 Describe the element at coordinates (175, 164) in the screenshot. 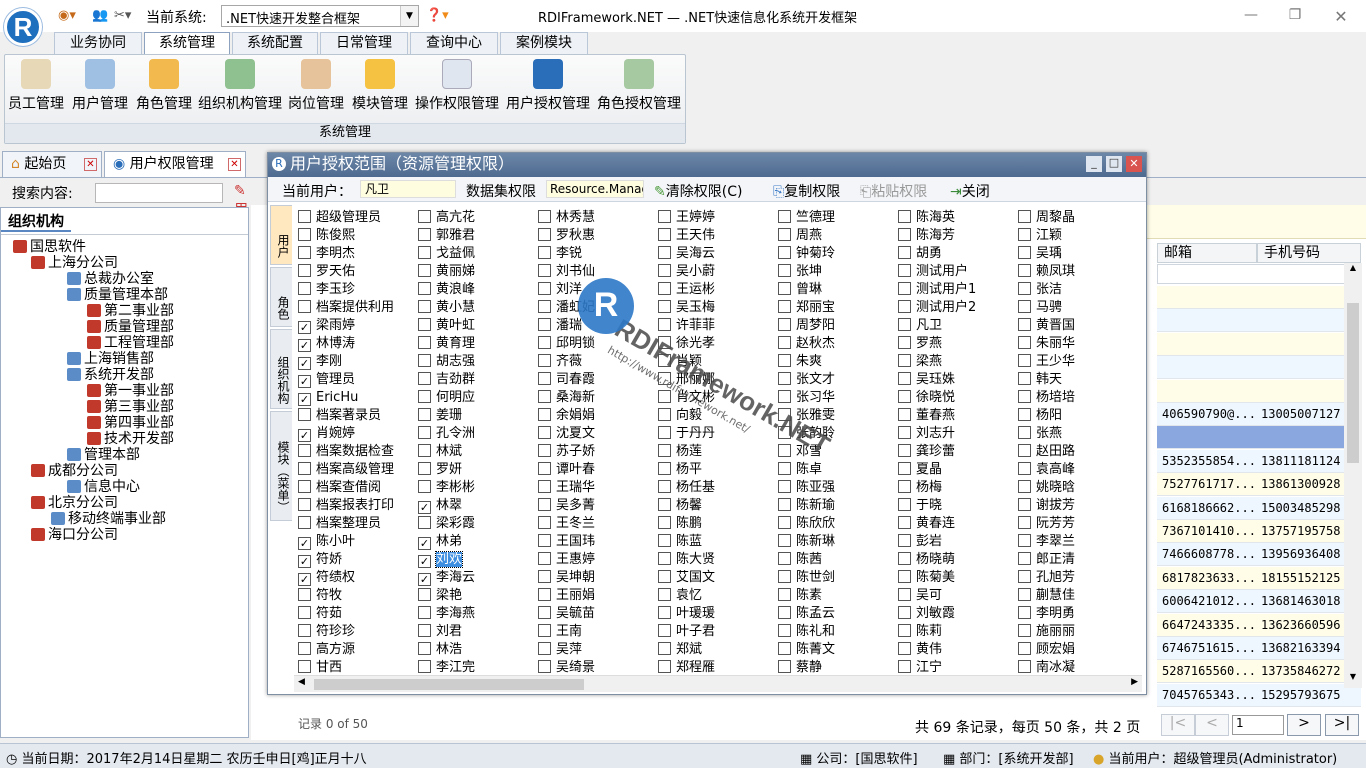

I see `tab-user-permission: ◉ 用户权限管理 ✕` at that location.